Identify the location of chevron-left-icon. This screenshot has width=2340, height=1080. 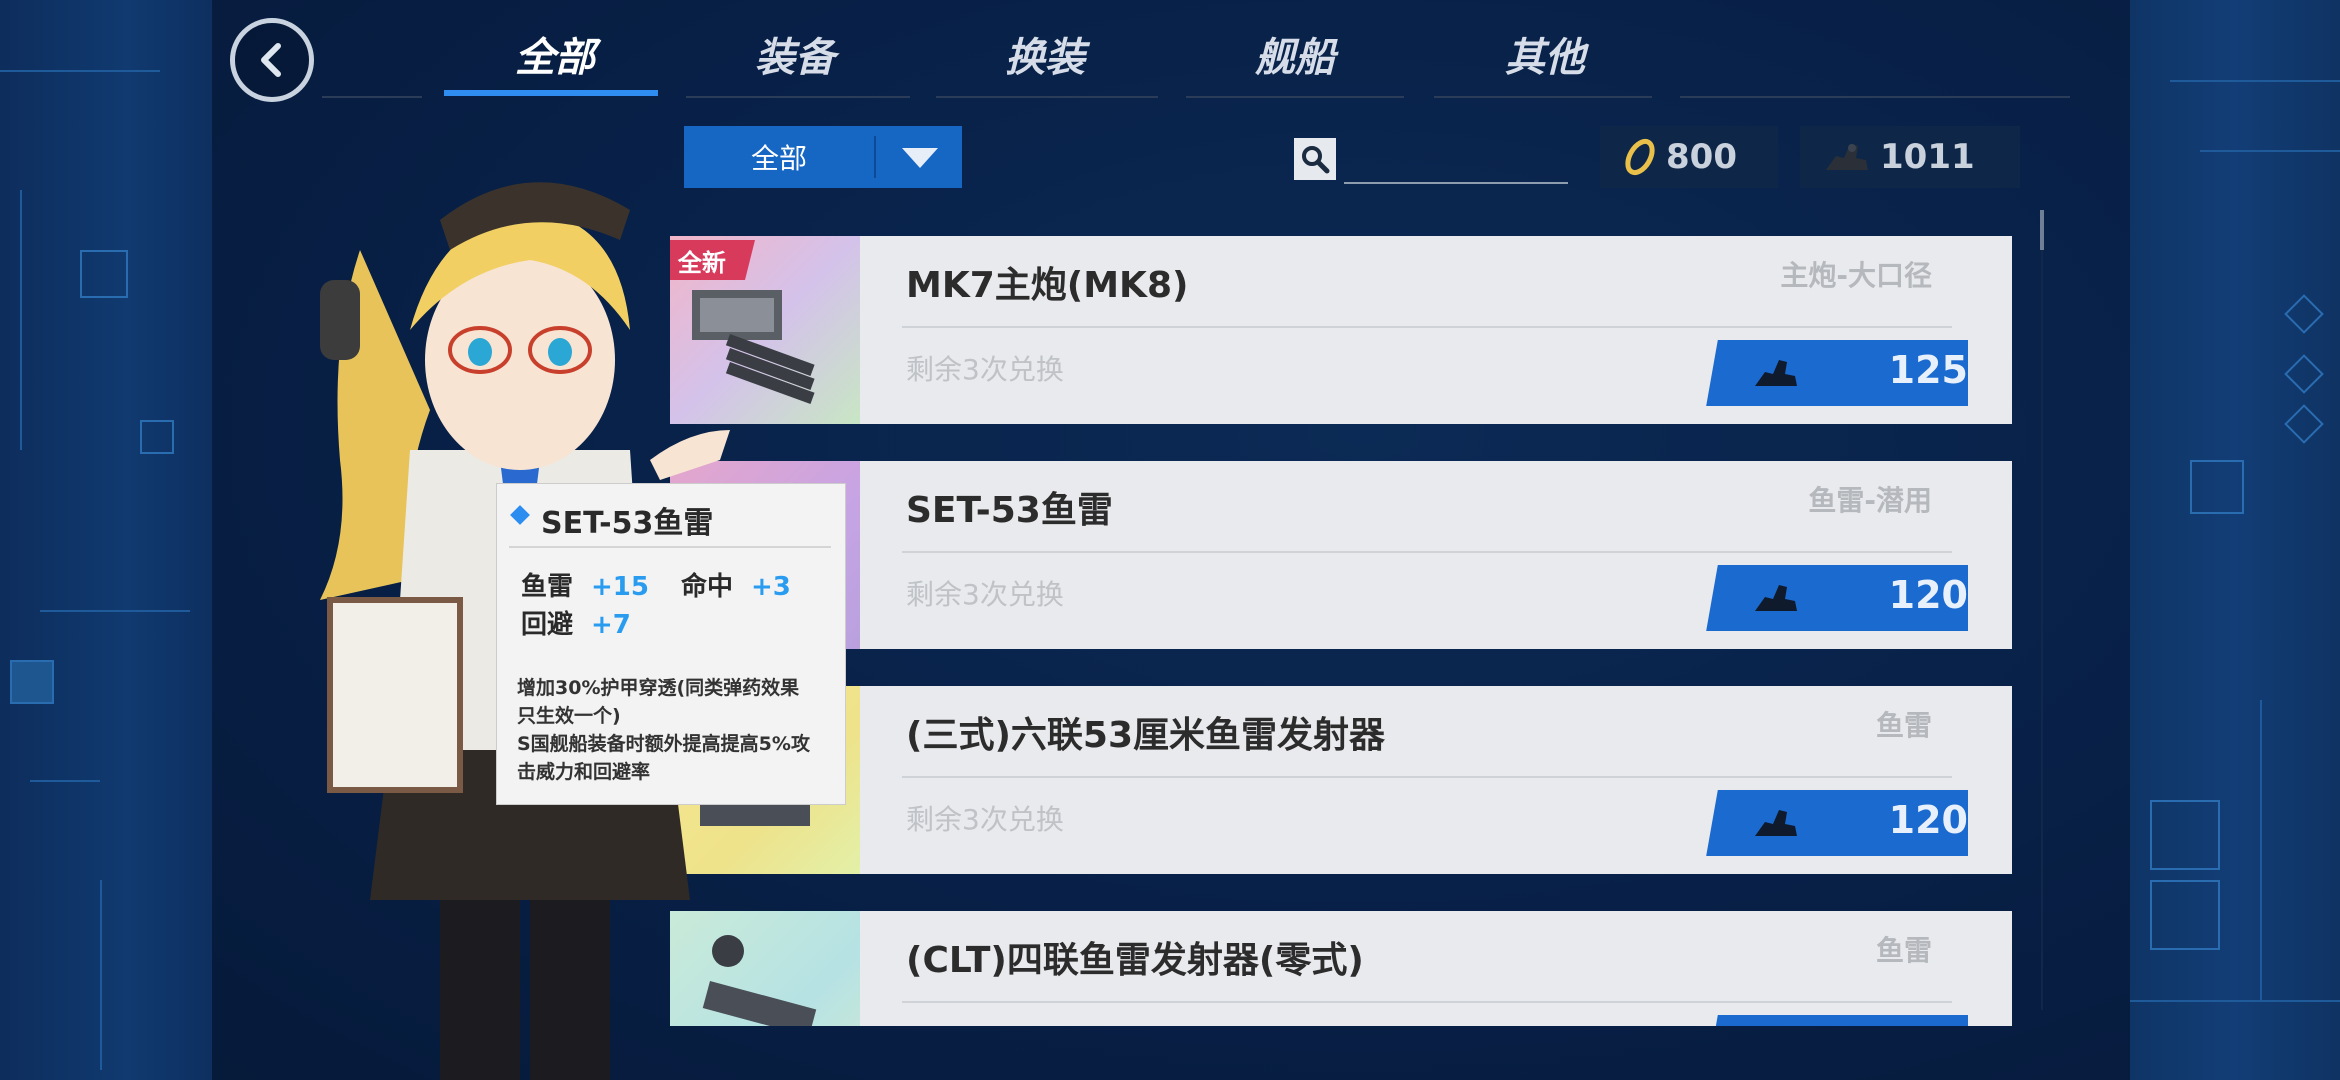
(271, 60).